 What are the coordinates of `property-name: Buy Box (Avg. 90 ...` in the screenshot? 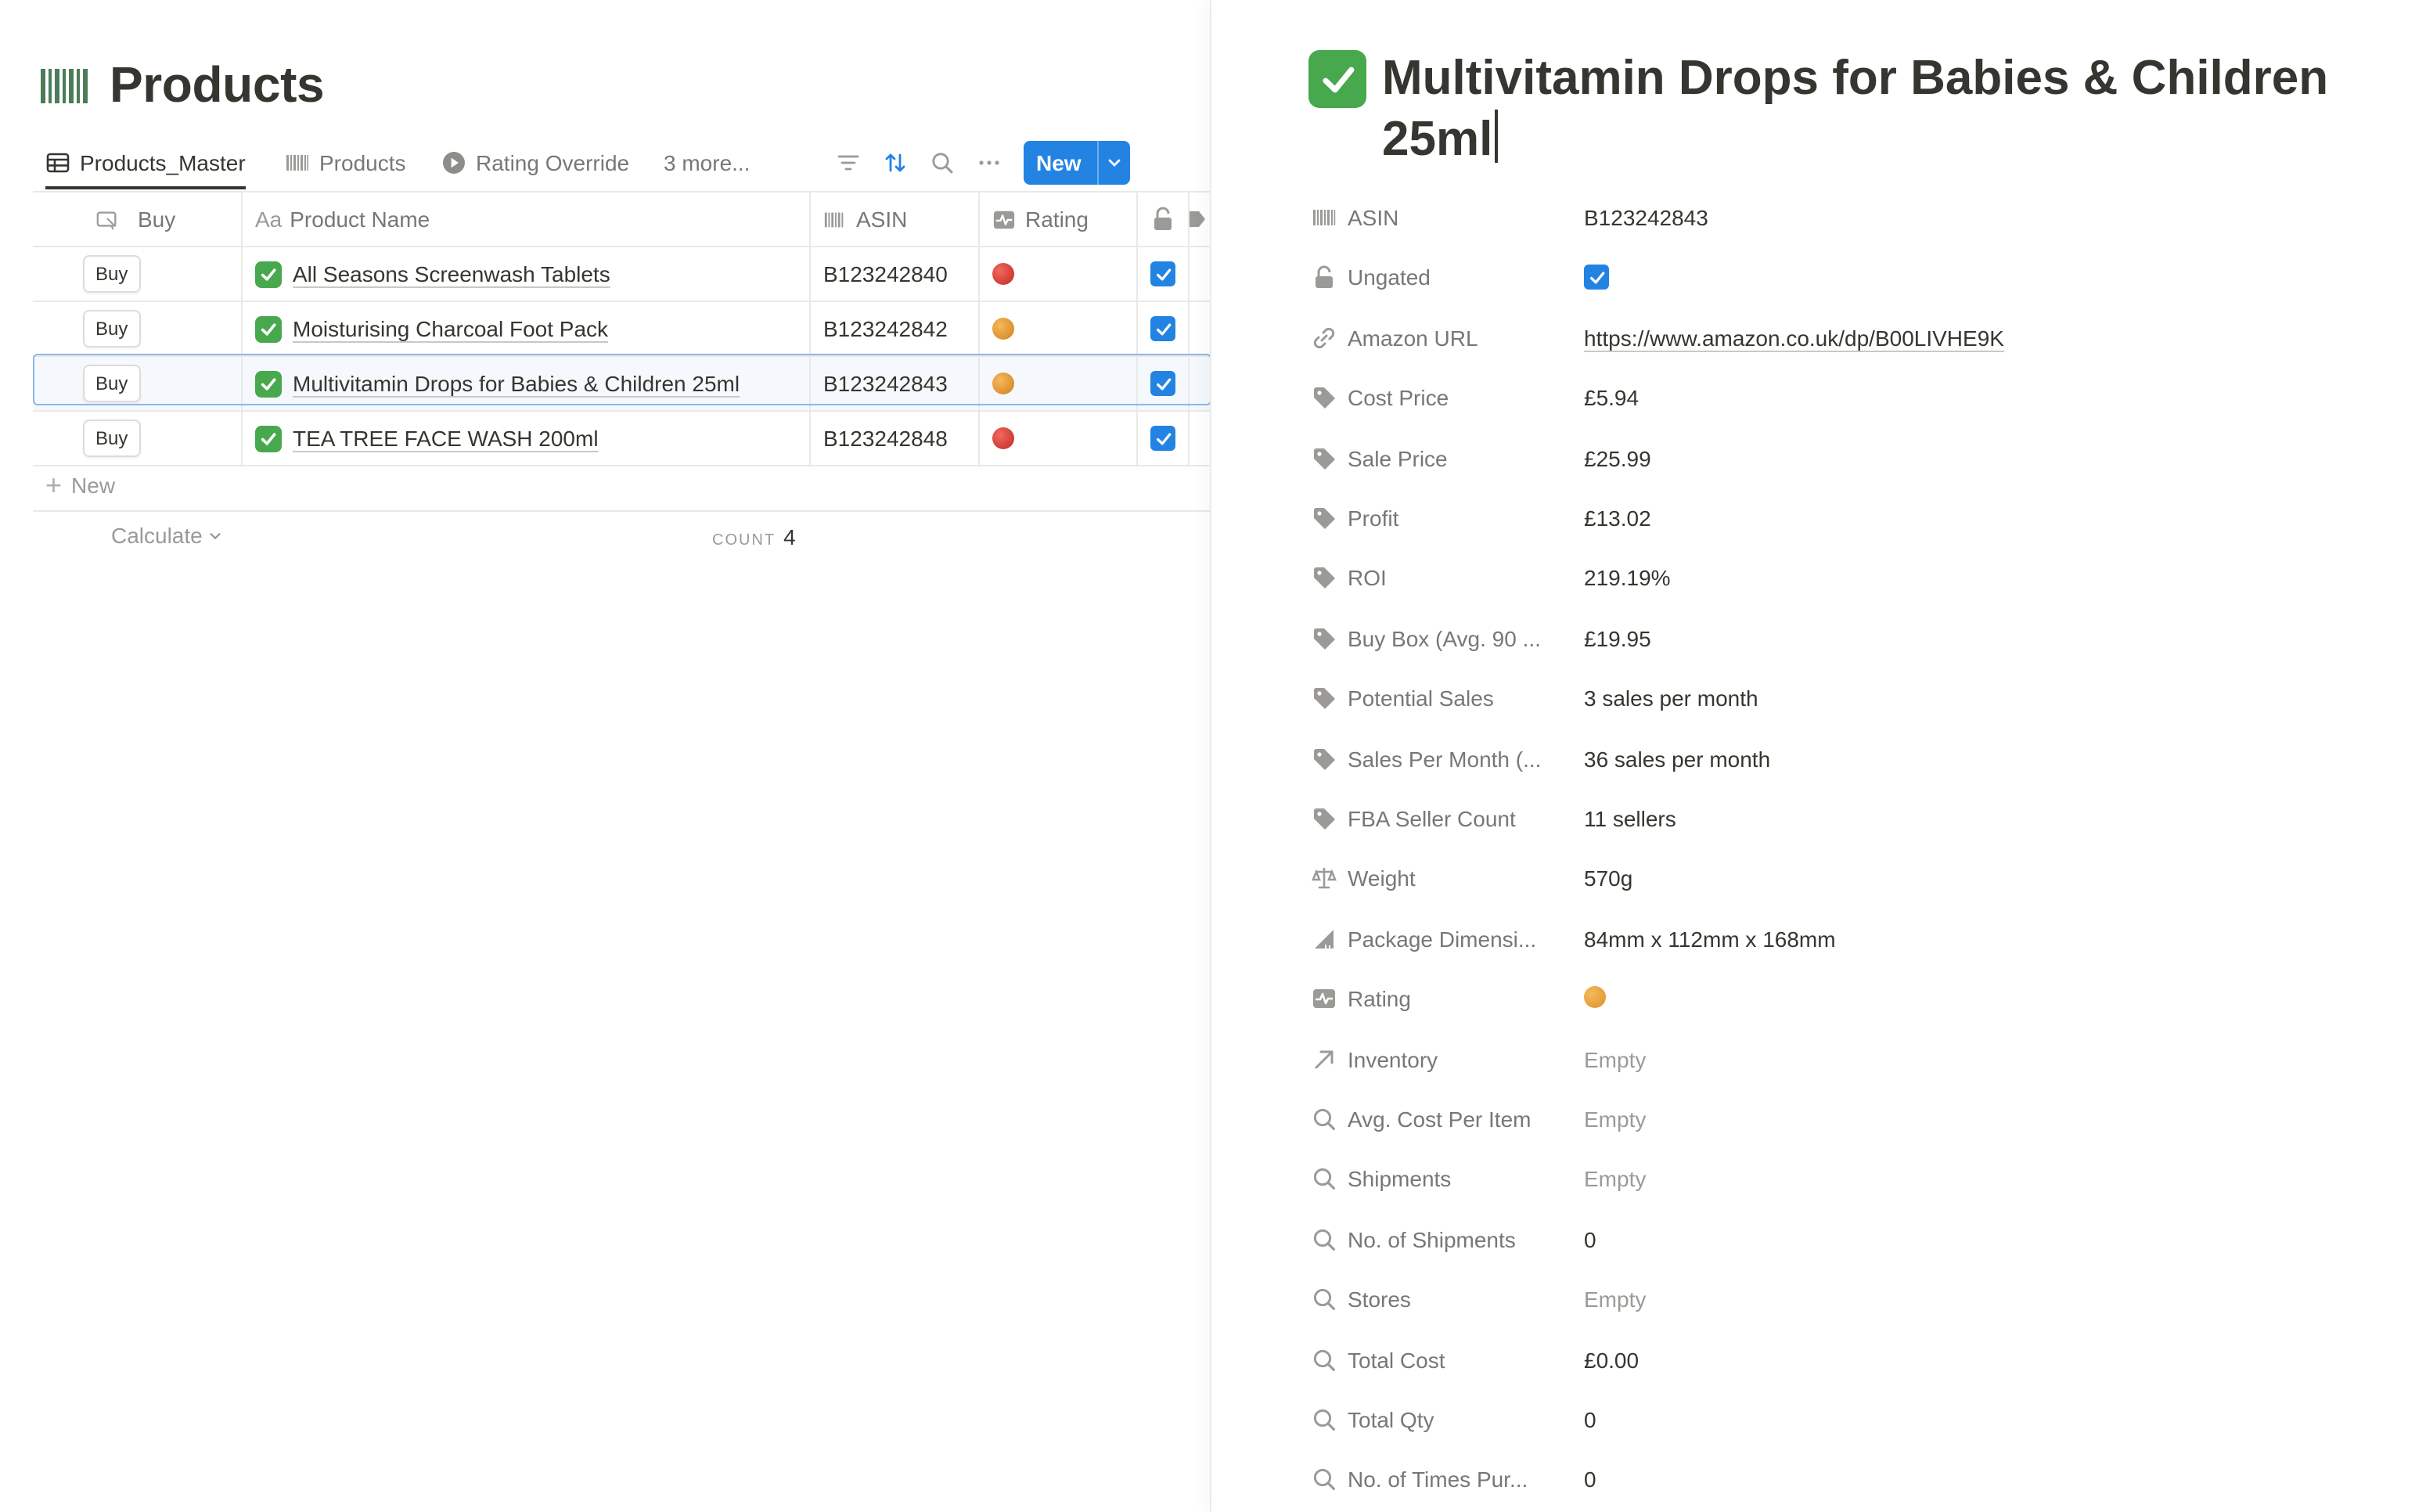 It's located at (1448, 638).